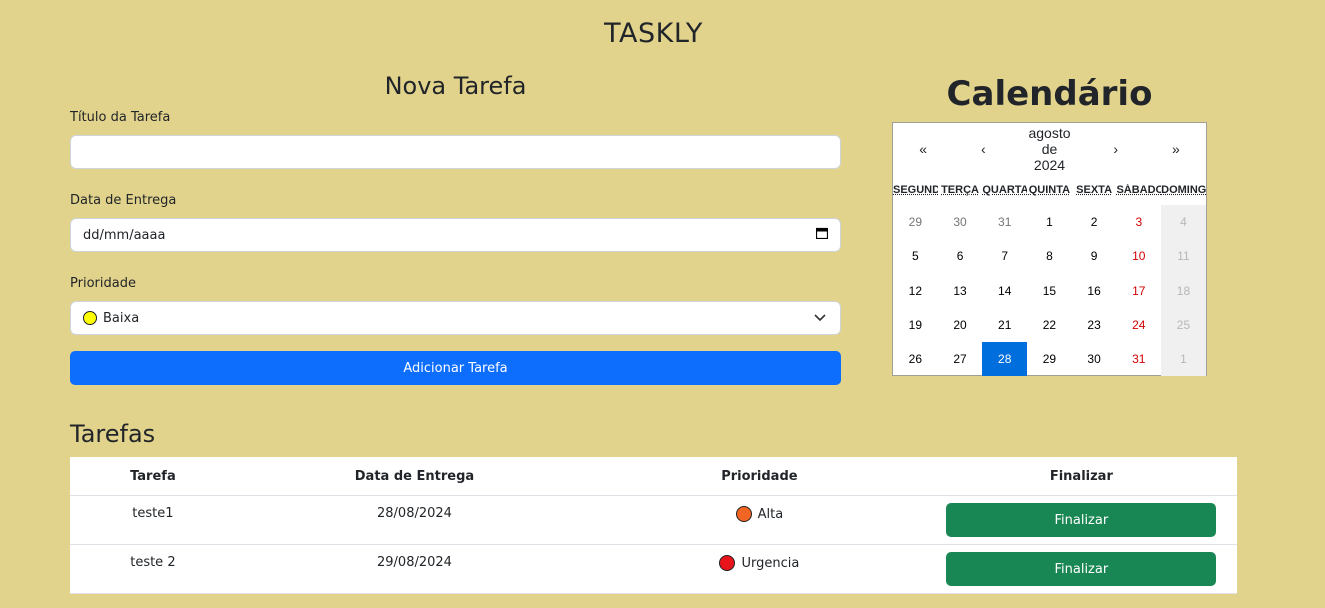  Describe the element at coordinates (820, 318) in the screenshot. I see `chevron-down-icon` at that location.